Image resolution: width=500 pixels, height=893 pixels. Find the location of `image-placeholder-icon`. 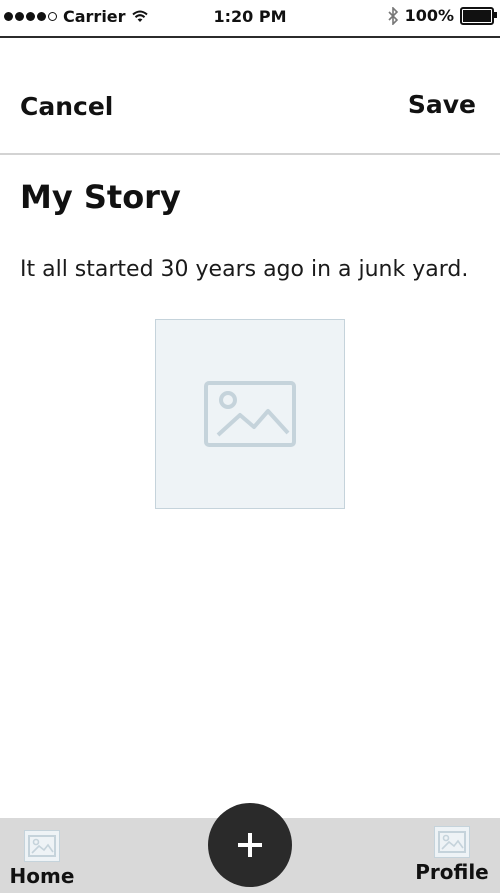

image-placeholder-icon is located at coordinates (250, 414).